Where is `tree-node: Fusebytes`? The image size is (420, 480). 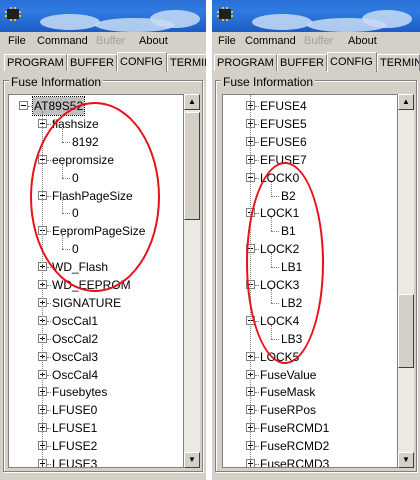 tree-node: Fusebytes is located at coordinates (96, 392).